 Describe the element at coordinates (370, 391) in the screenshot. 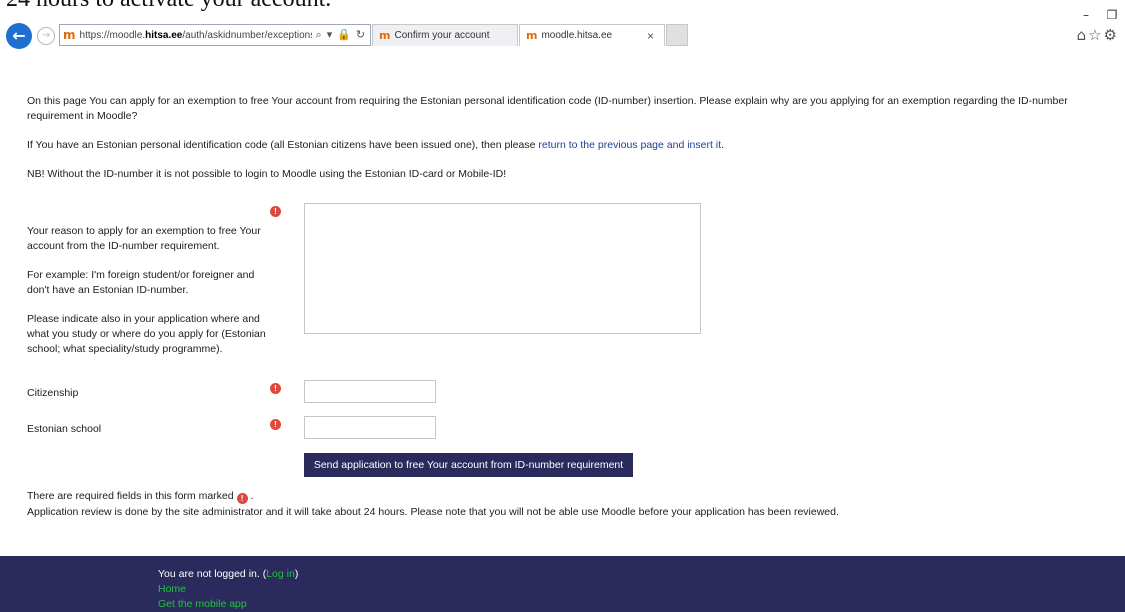

I see `citizenship-input` at that location.